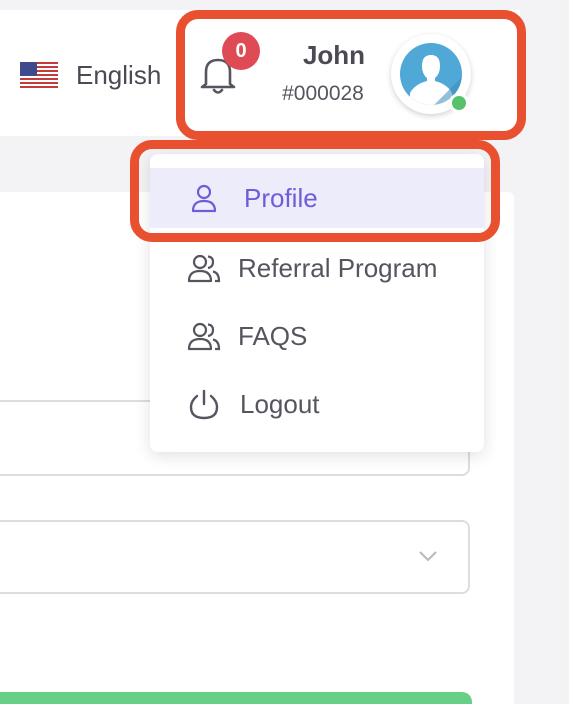  Describe the element at coordinates (235, 557) in the screenshot. I see `select-field` at that location.